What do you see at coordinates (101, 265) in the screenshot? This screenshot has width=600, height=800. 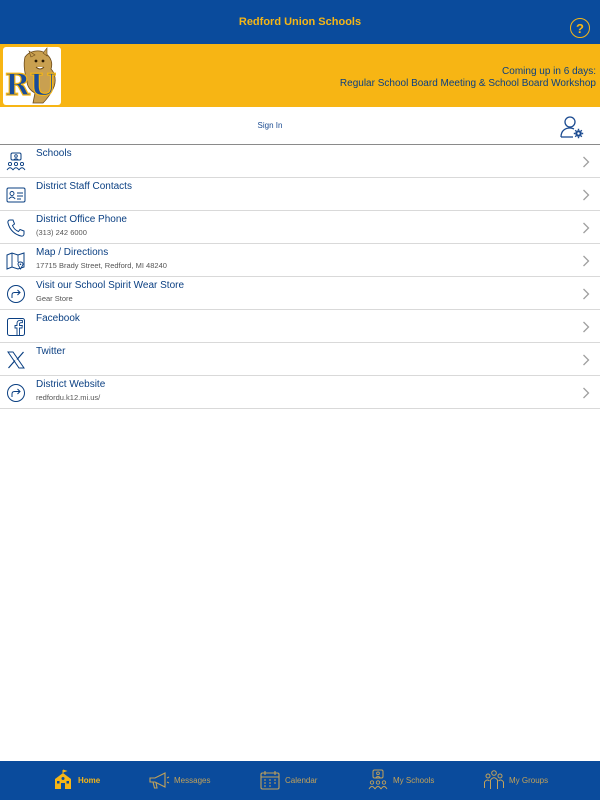 I see `list-item-subtitle: 17715 Brady Street, Redford, MI 48240` at bounding box center [101, 265].